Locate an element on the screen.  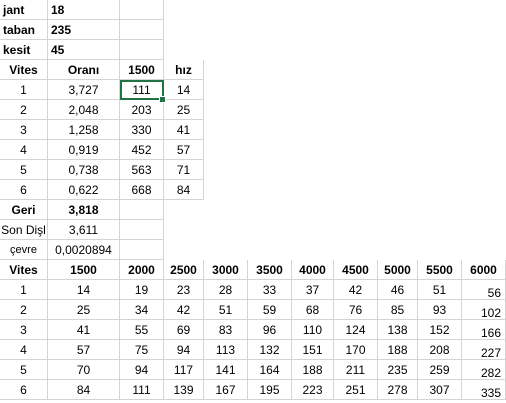
speed-header-4500: 4500 is located at coordinates (356, 270).